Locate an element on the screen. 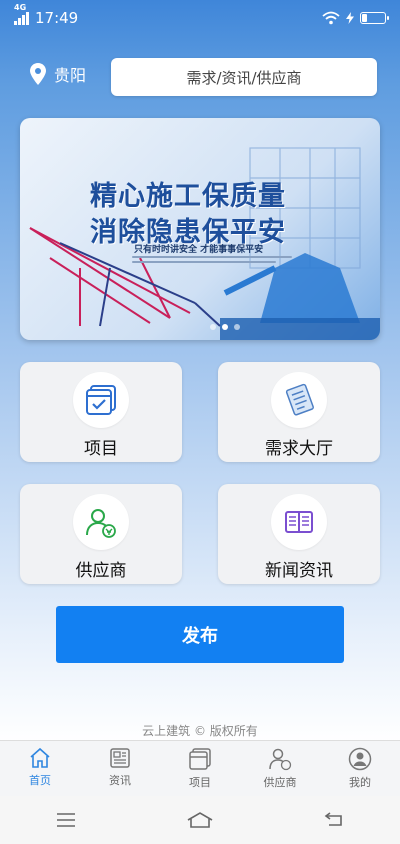 This screenshot has height=844, width=400. home-nav-icon is located at coordinates (200, 820).